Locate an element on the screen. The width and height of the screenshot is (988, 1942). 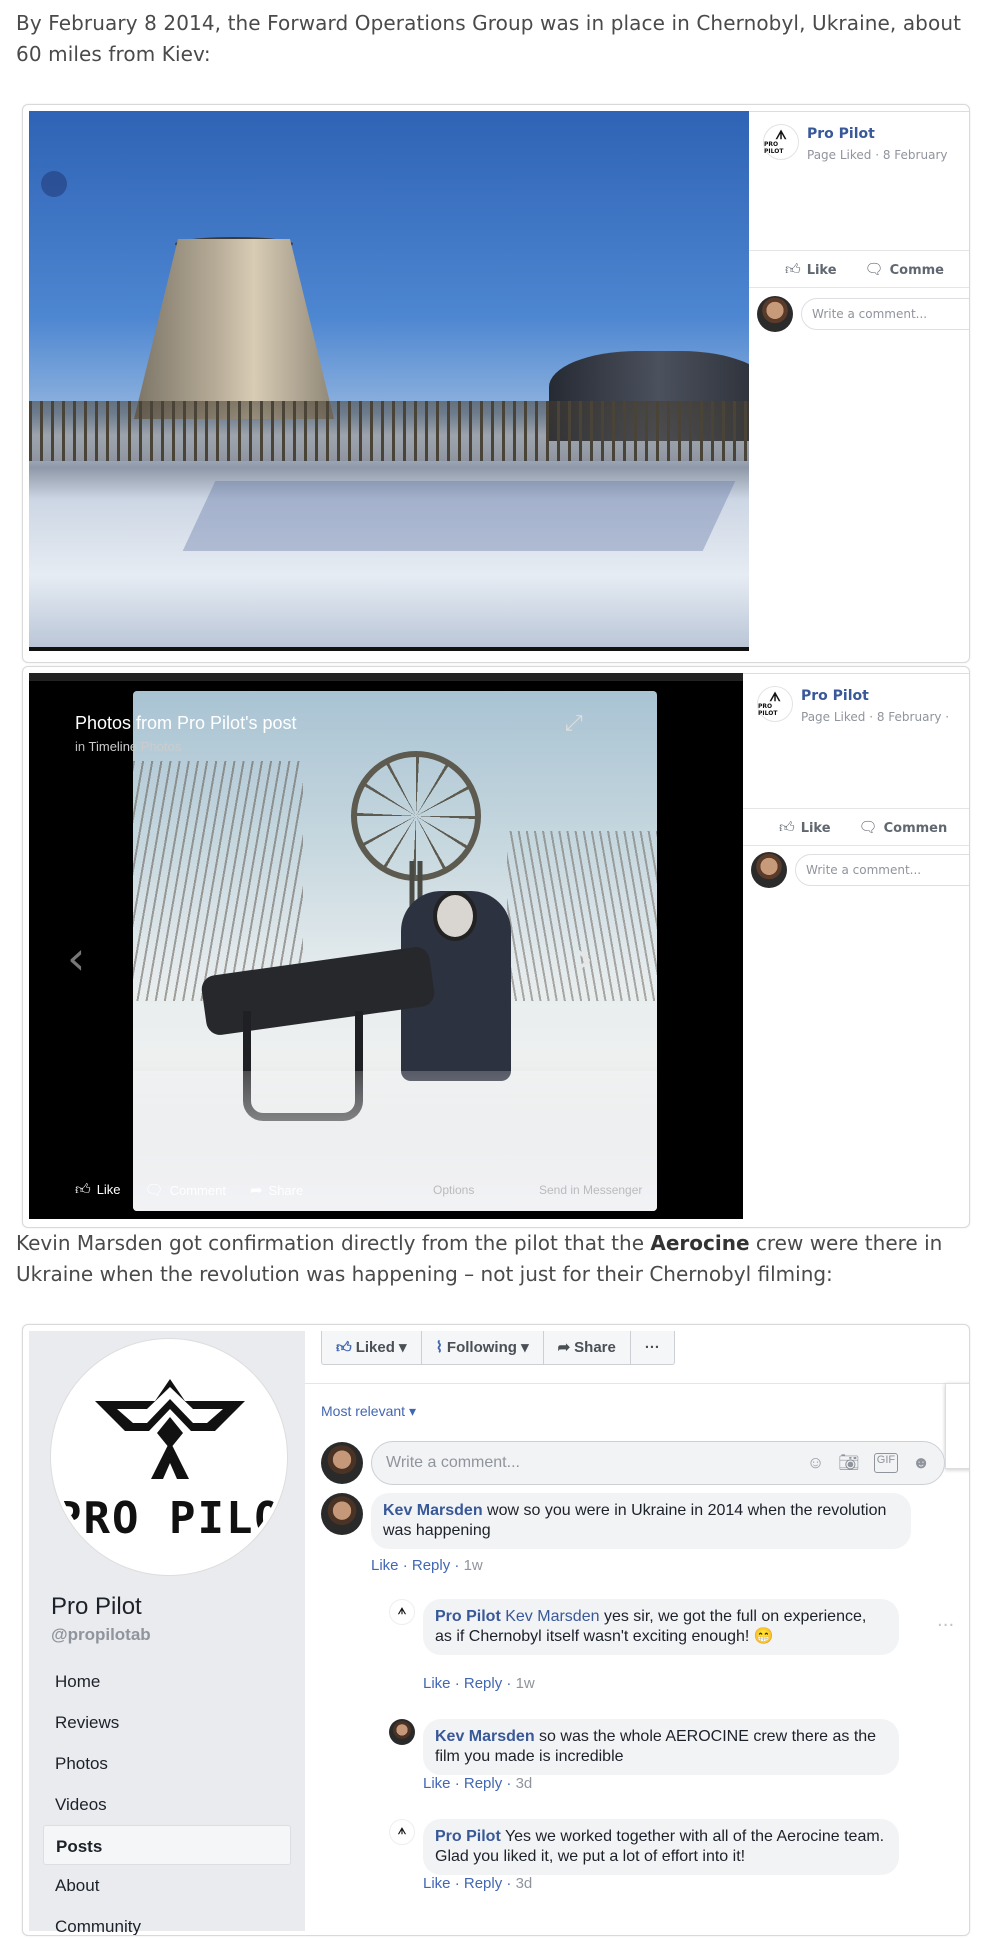
nav-about: About is located at coordinates (167, 1885).